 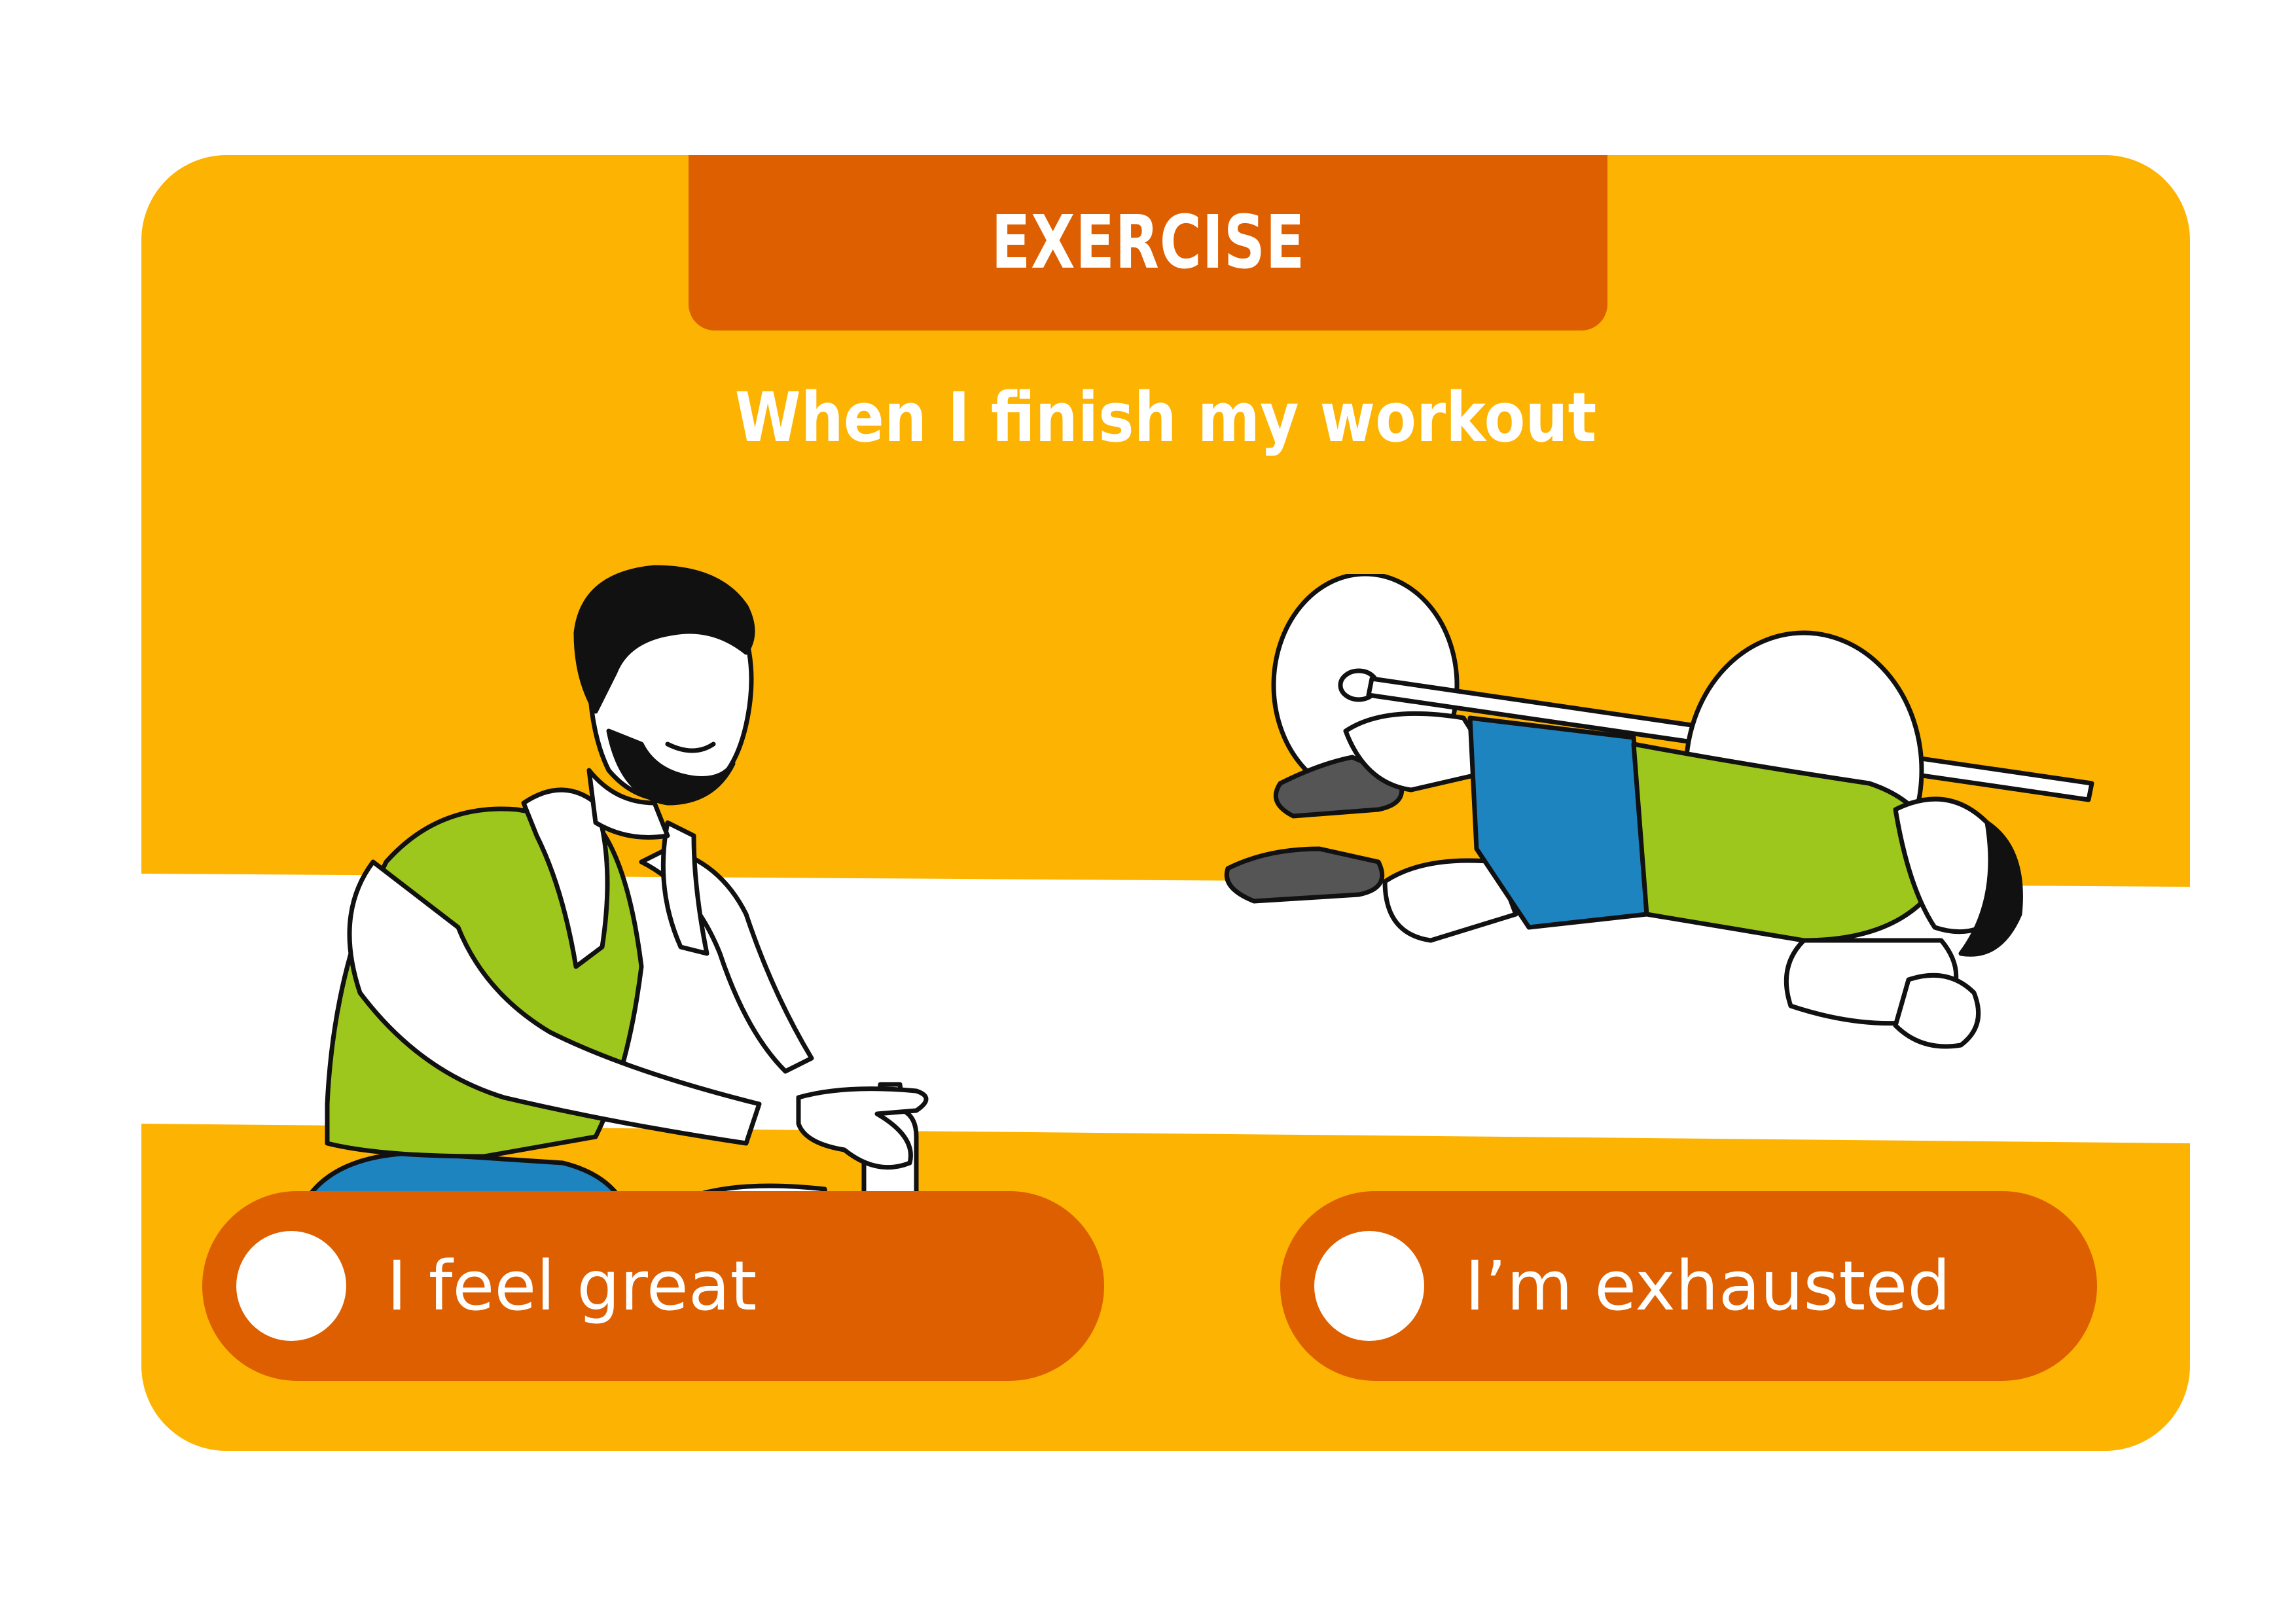 I want to click on radio-circle-exhausted, so click(x=1369, y=1286).